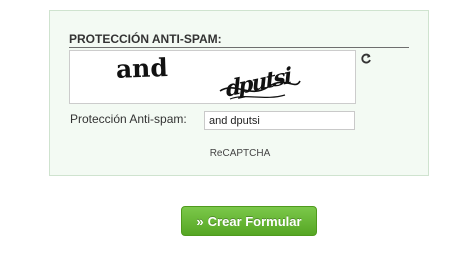 This screenshot has width=460, height=280. I want to click on captcha-image: and dputsi, so click(212, 77).